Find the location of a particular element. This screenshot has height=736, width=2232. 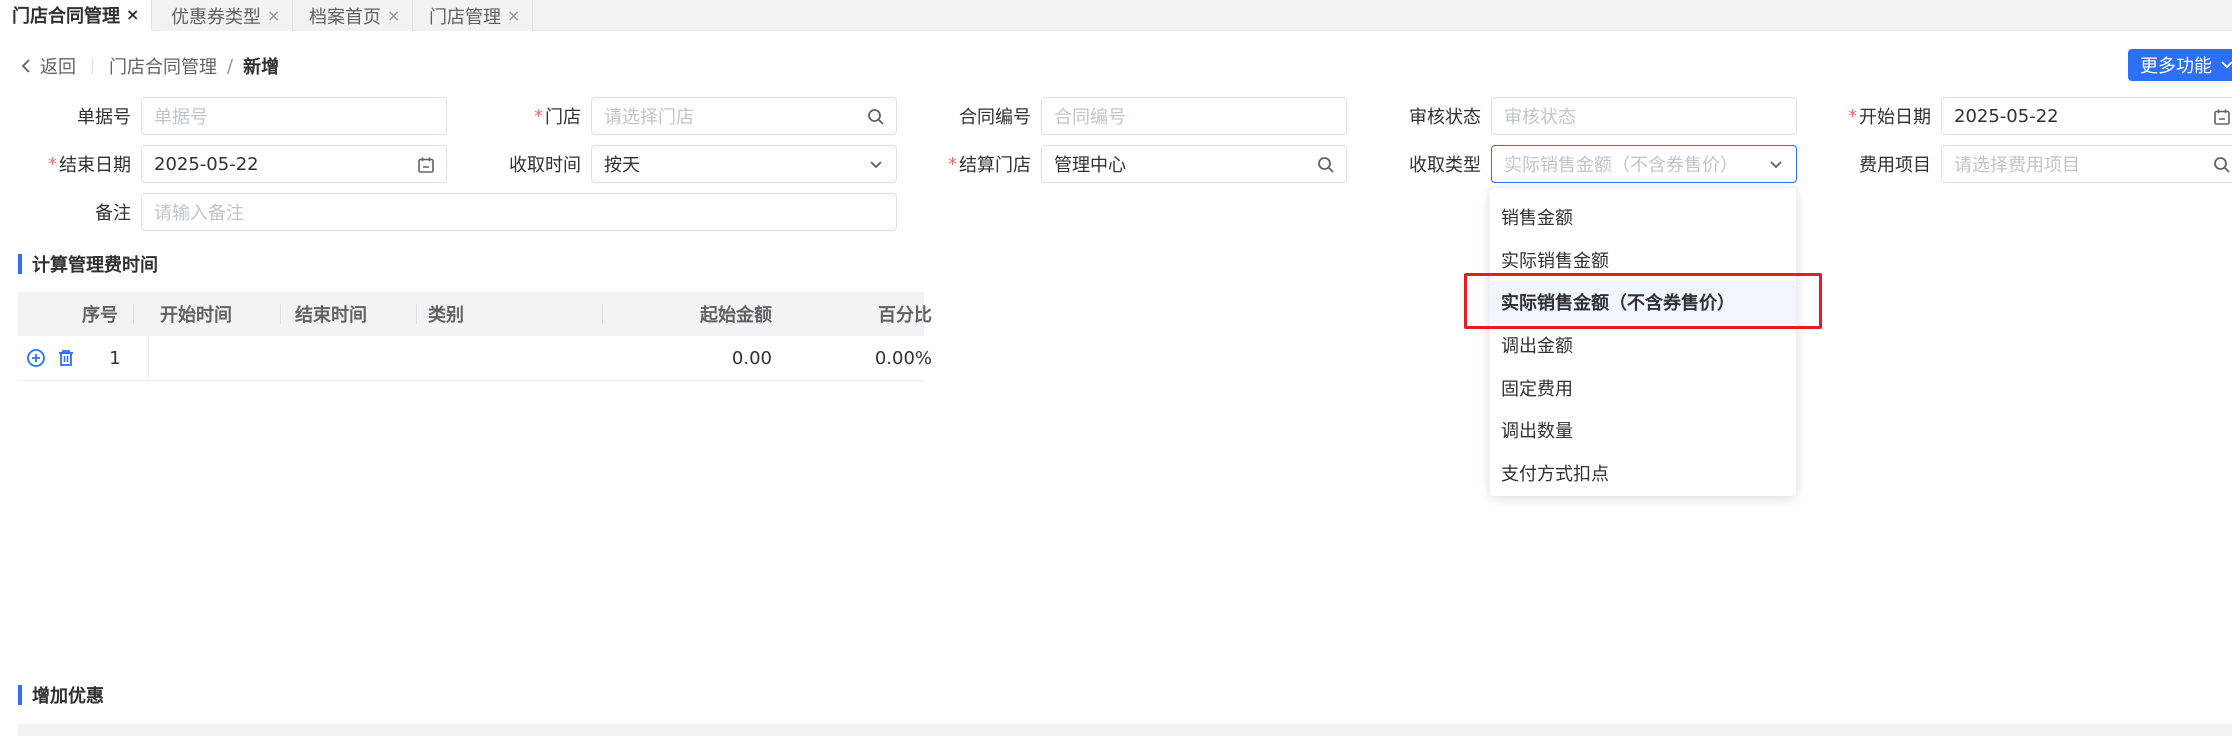

column-header-start-amount: 起始金额 is located at coordinates (736, 315).